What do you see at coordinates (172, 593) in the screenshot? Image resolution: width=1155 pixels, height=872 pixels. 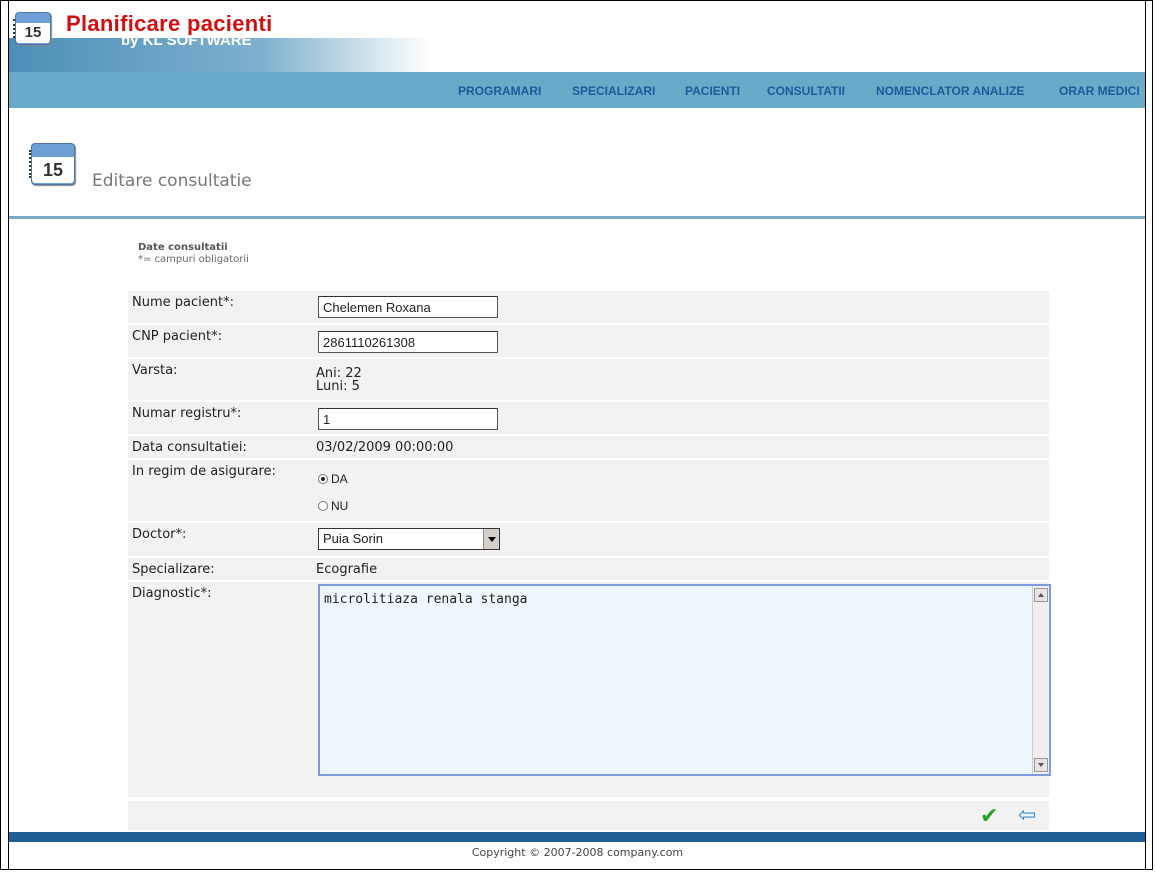 I see `label-diagnostic: Diagnostic*:` at bounding box center [172, 593].